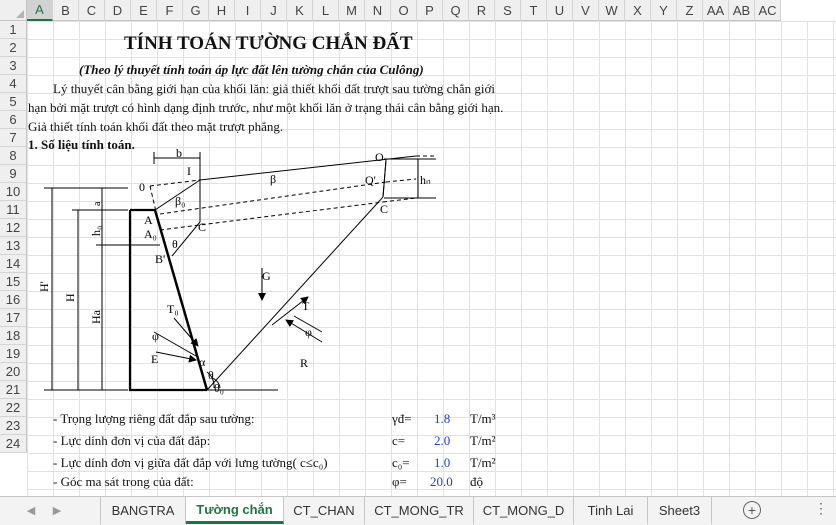 The height and width of the screenshot is (525, 836). What do you see at coordinates (160, 259) in the screenshot?
I see `label-Bp: B'` at bounding box center [160, 259].